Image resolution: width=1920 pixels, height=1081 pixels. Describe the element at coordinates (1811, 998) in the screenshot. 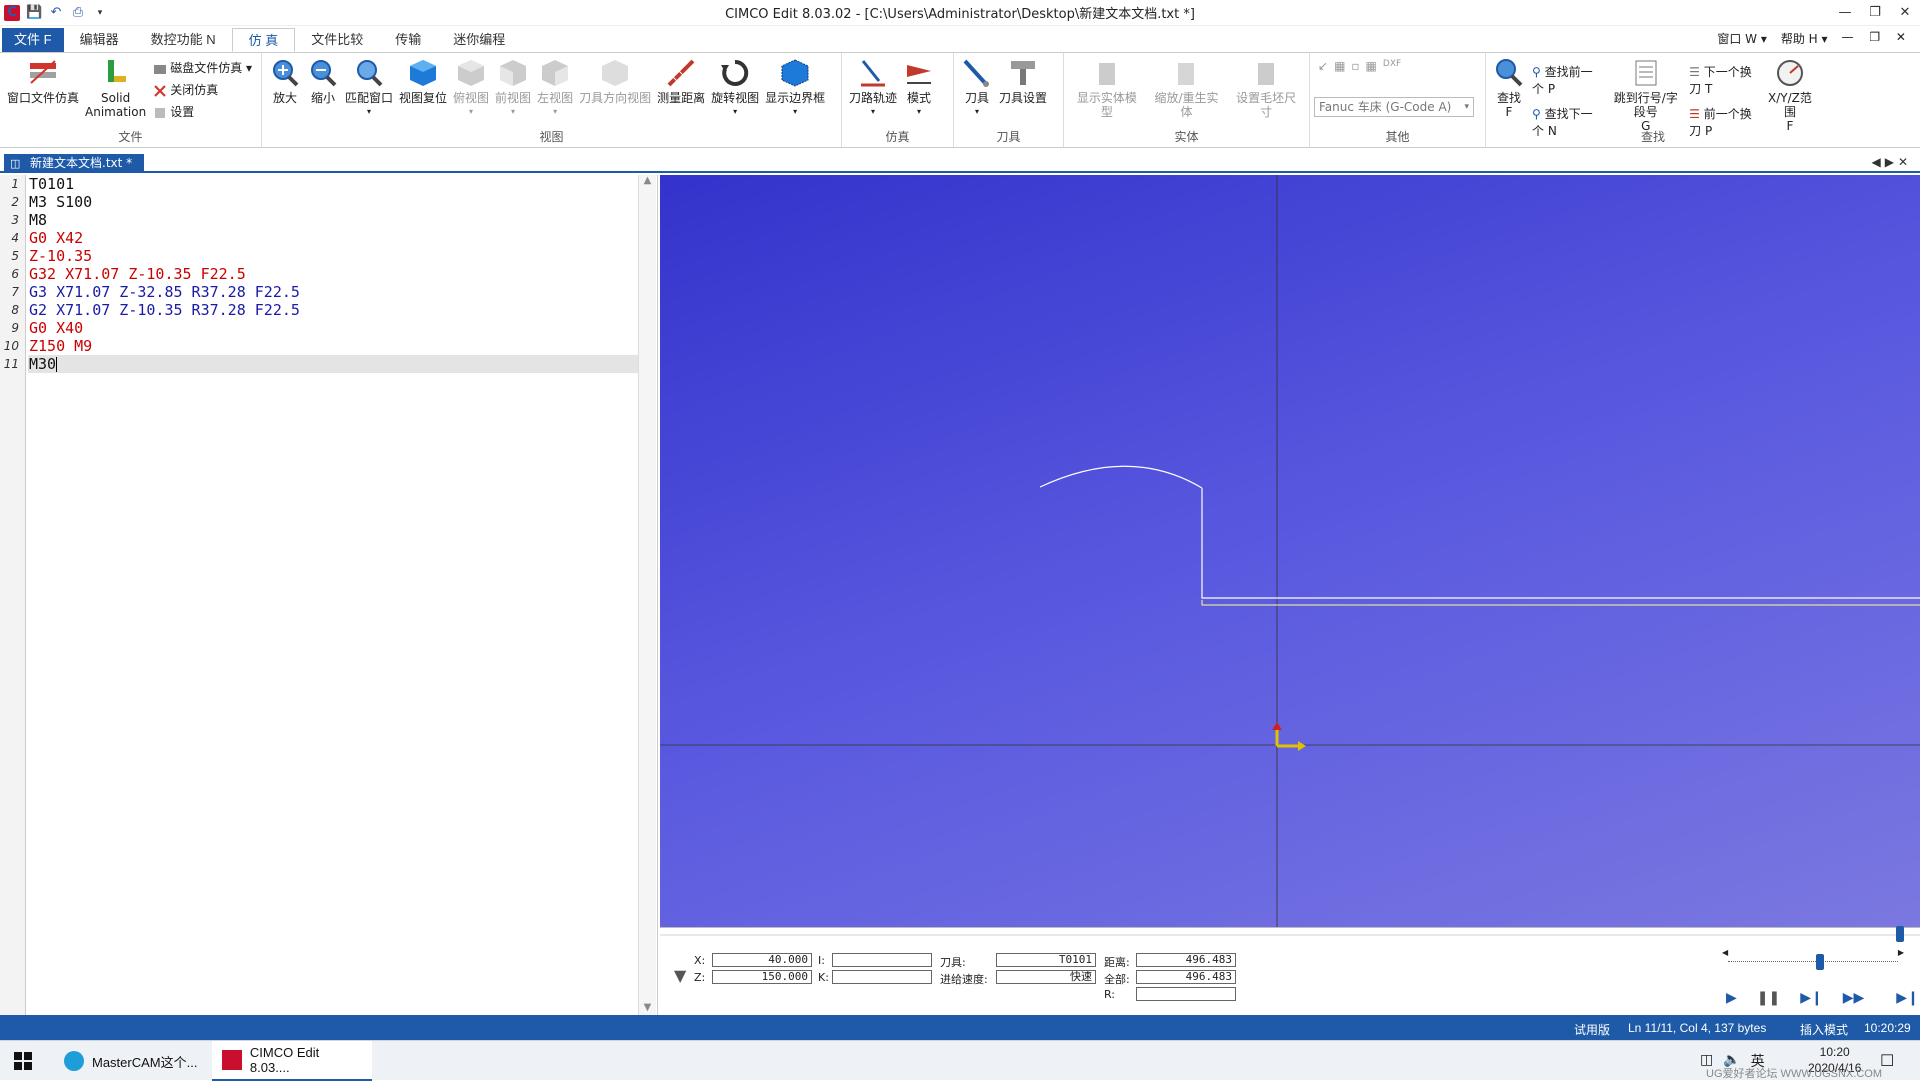

I see `step-icon: ▶❙` at that location.